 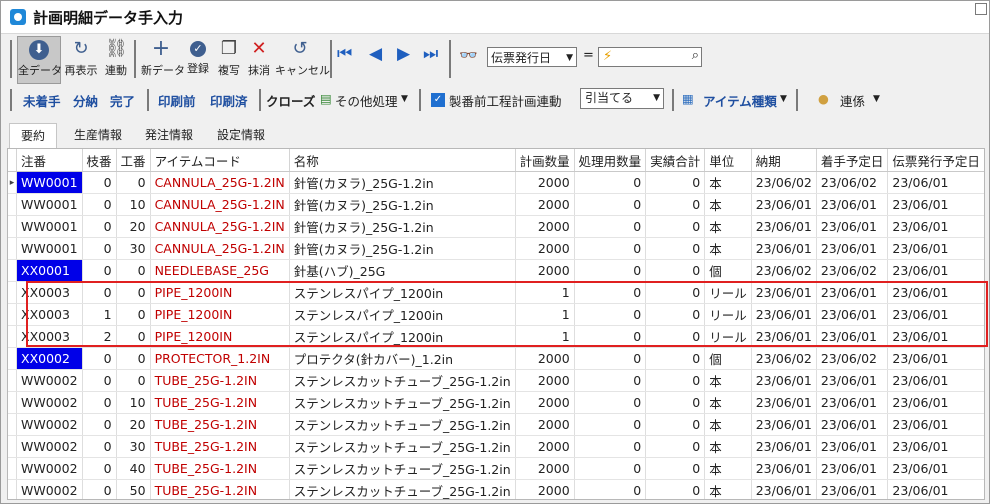 I want to click on table-cell: XX0002, so click(x=49, y=358).